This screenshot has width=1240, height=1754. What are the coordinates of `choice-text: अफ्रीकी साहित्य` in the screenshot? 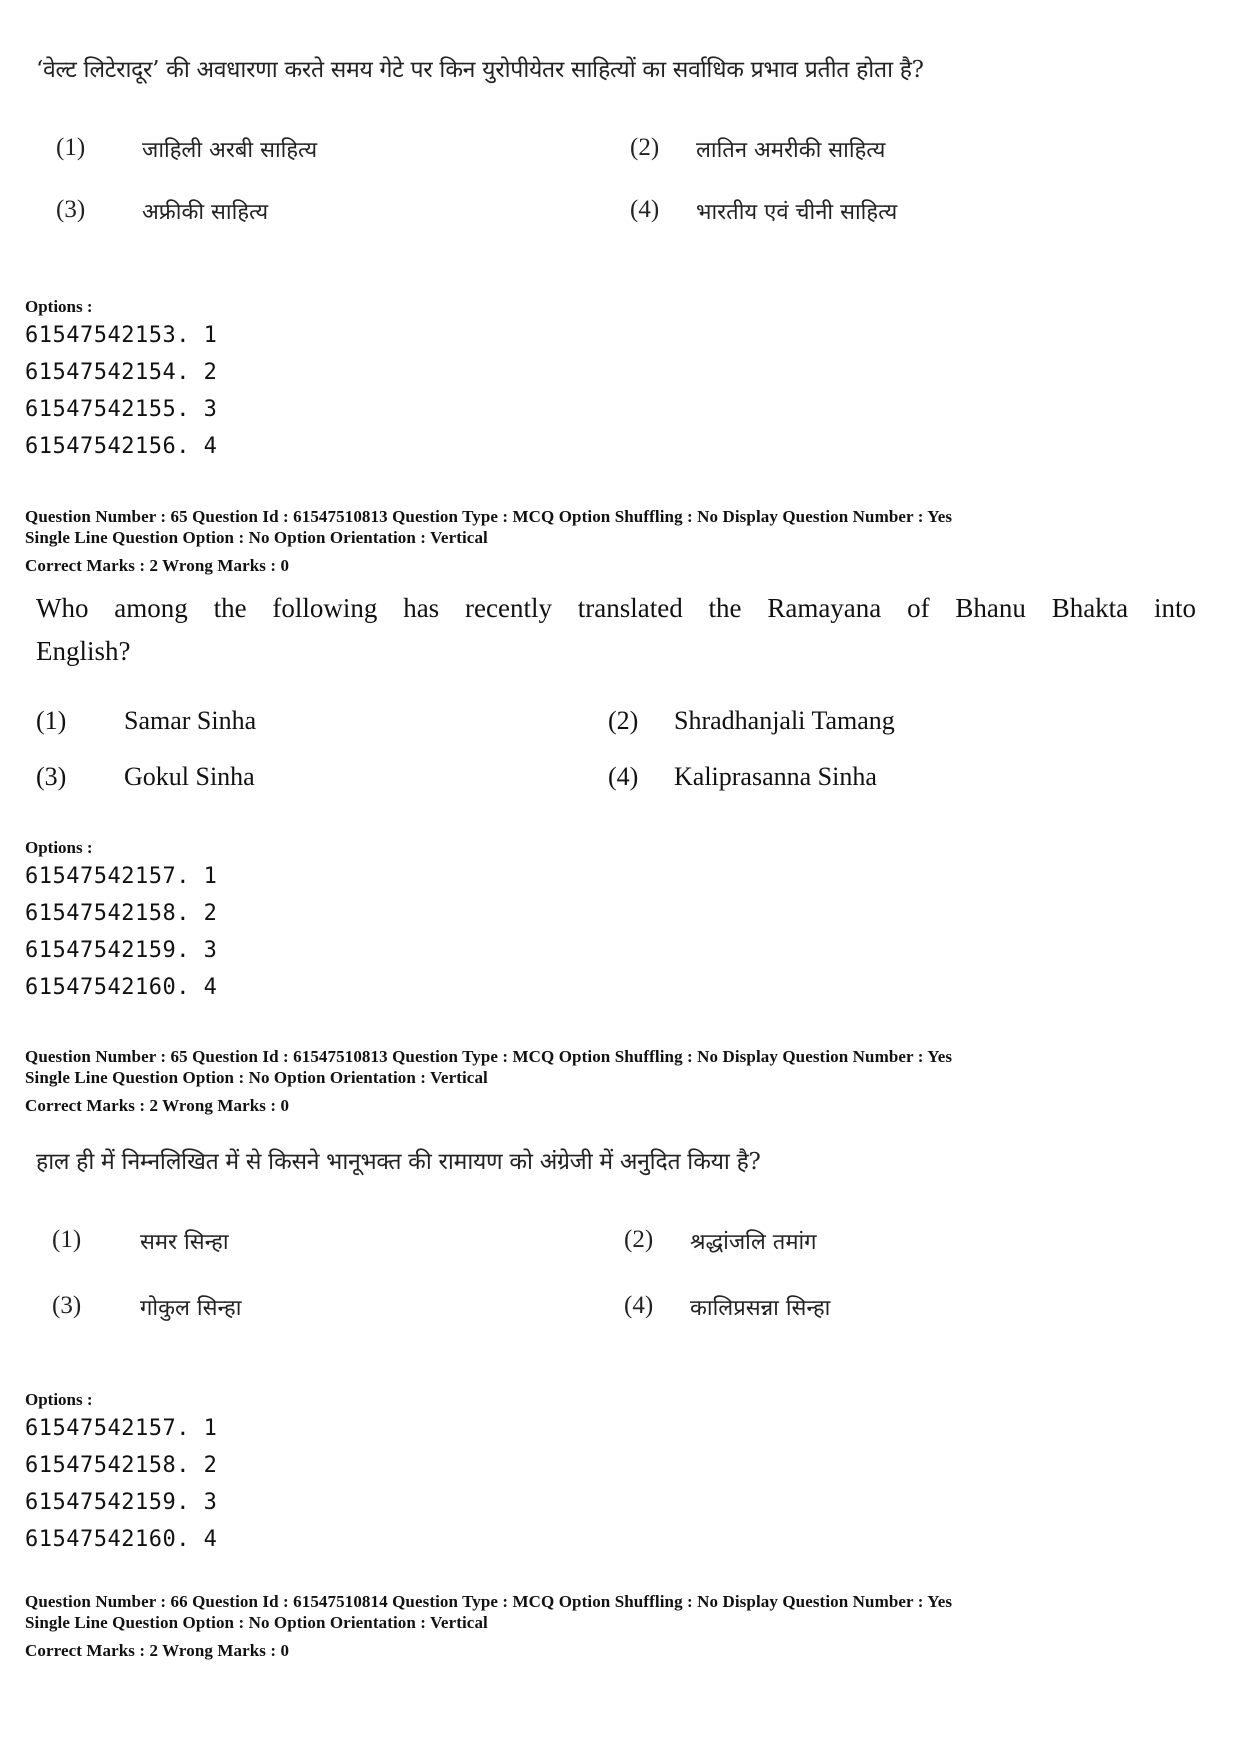 It's located at (205, 212).